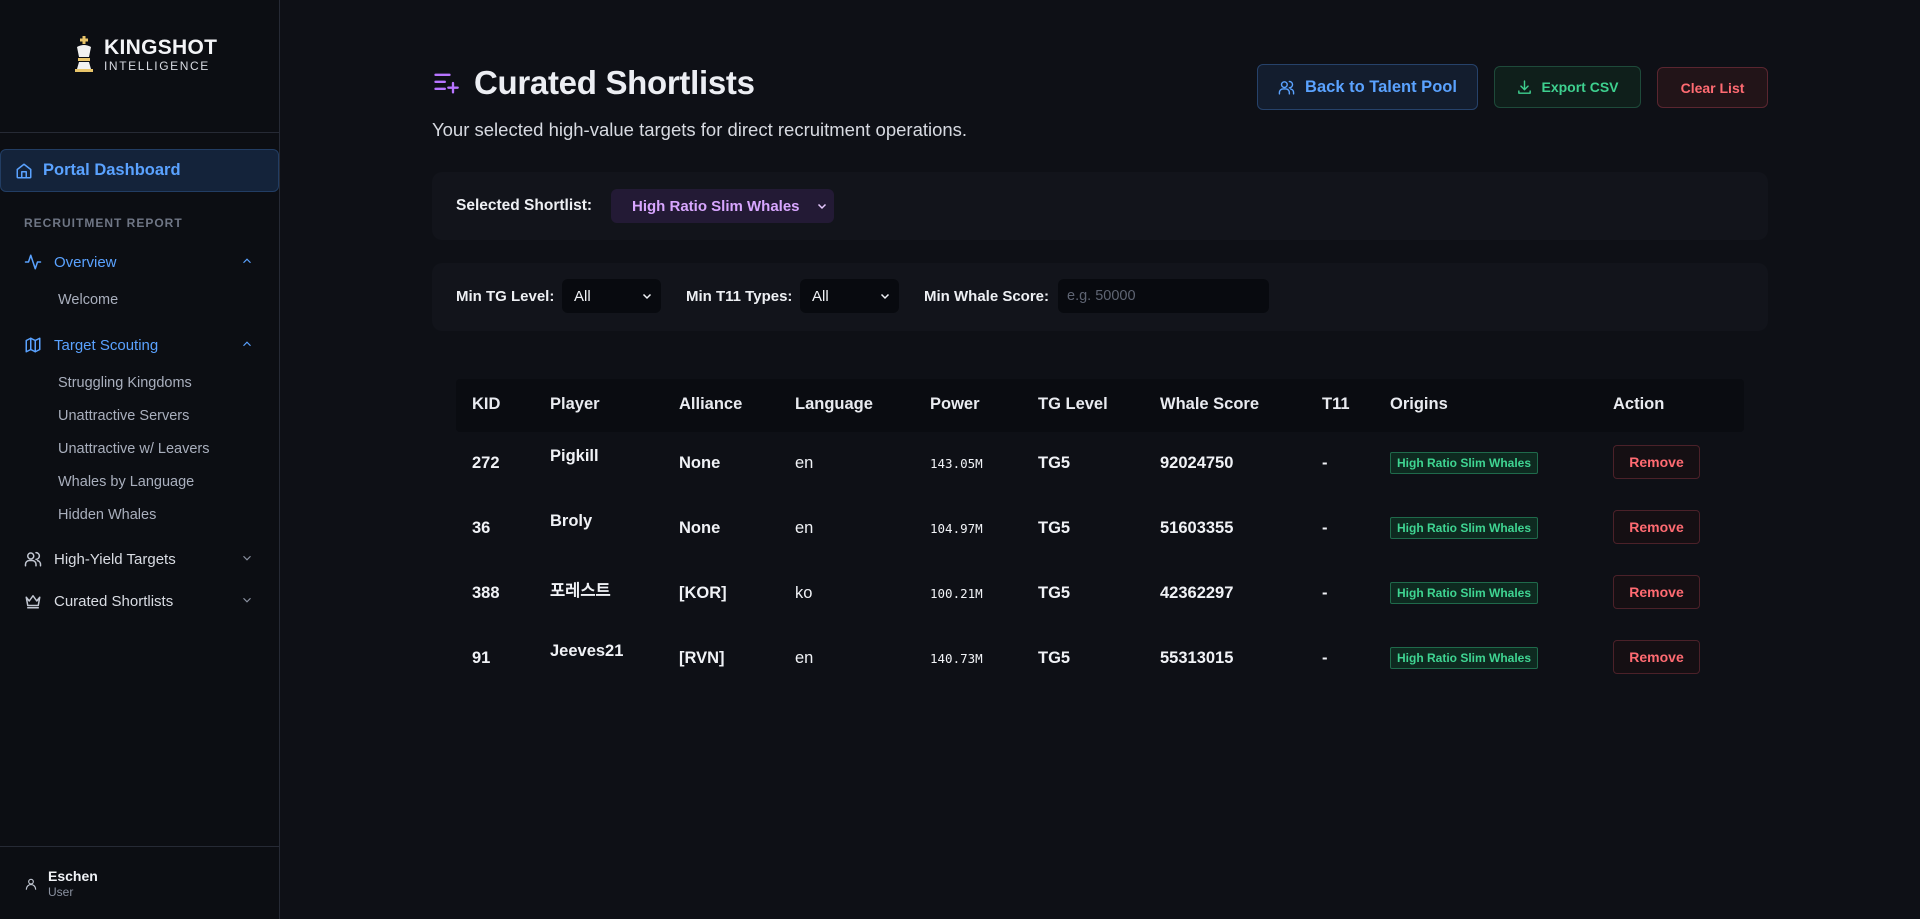  I want to click on clear-list-button: Clear List, so click(1712, 87).